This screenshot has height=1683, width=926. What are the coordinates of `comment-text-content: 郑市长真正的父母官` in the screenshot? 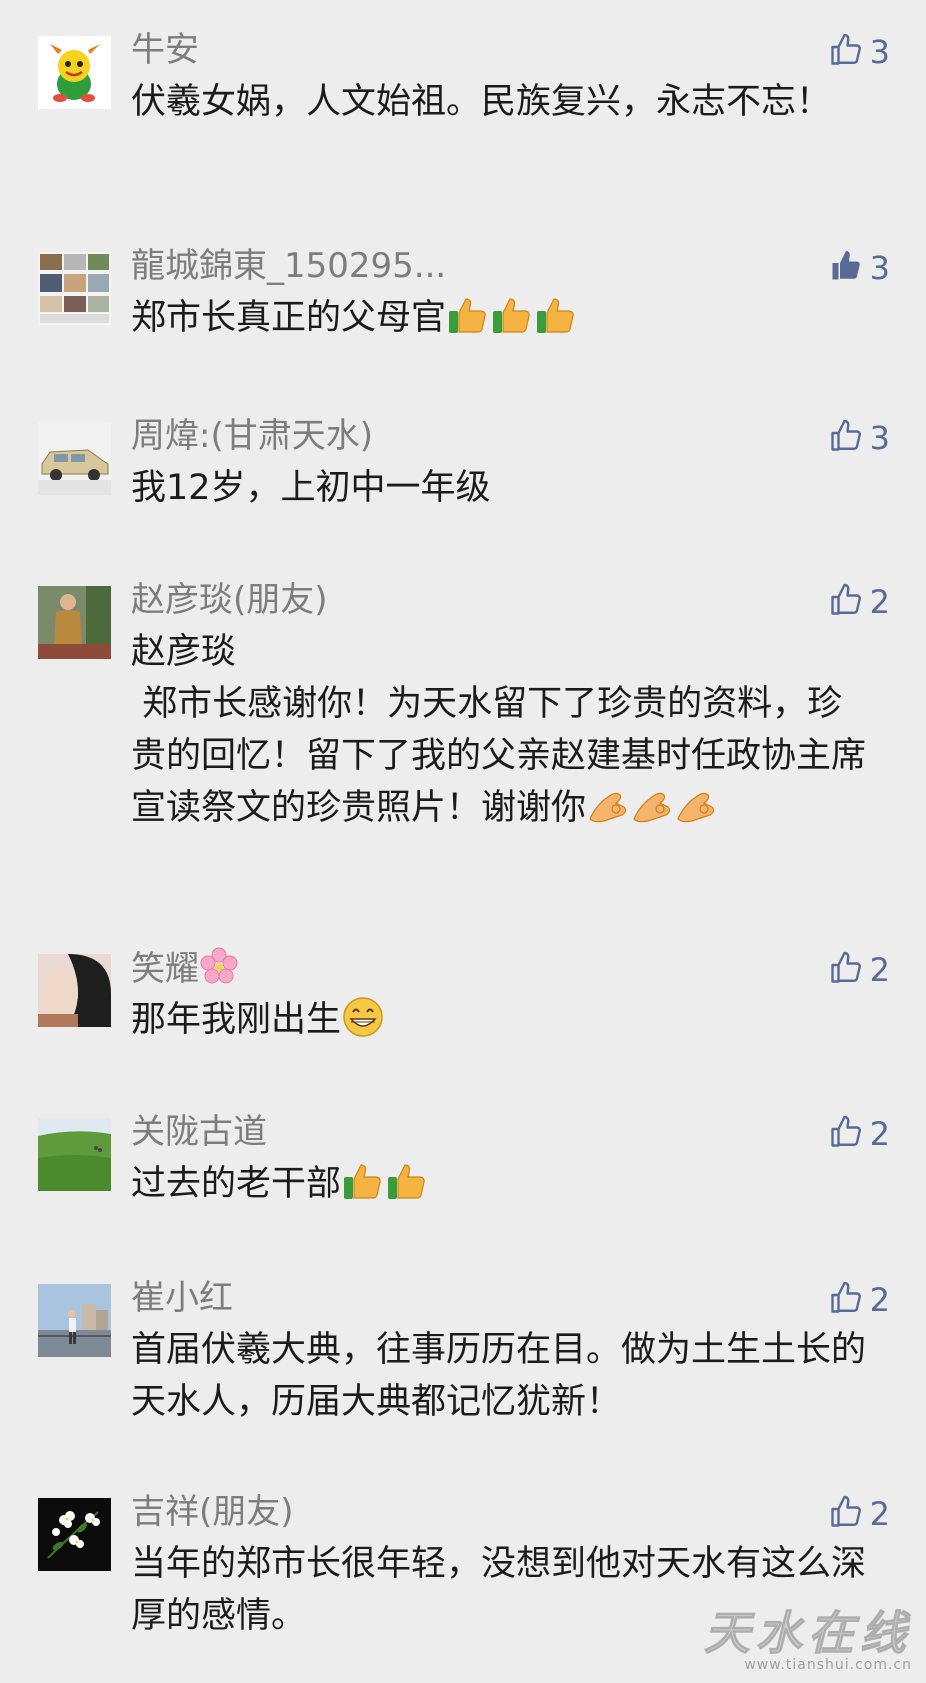 It's located at (289, 318).